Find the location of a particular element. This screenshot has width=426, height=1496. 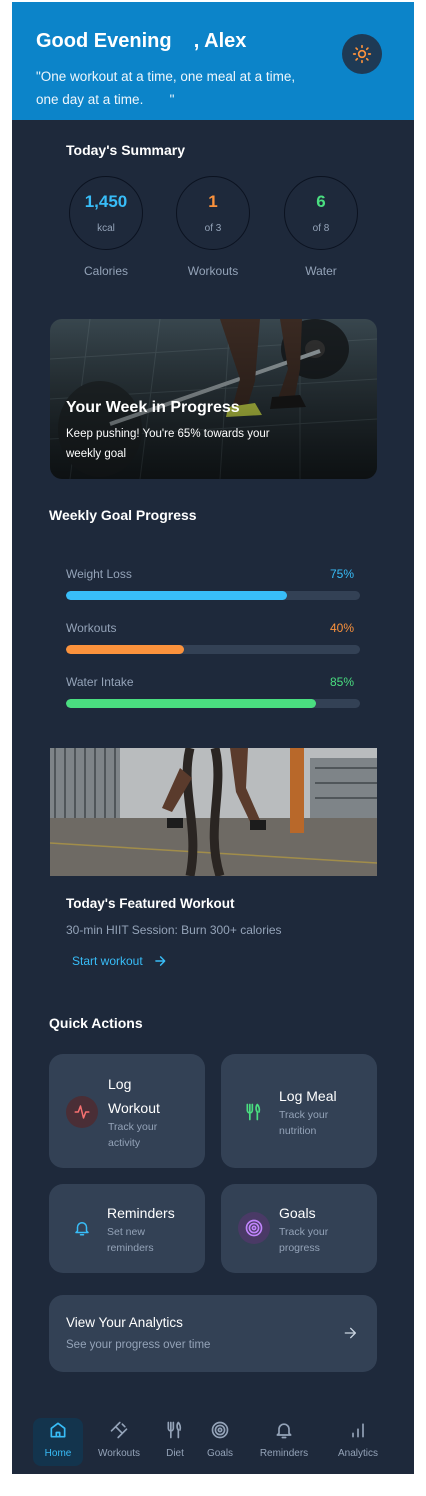

goal-percent: 85% is located at coordinates (341, 682).